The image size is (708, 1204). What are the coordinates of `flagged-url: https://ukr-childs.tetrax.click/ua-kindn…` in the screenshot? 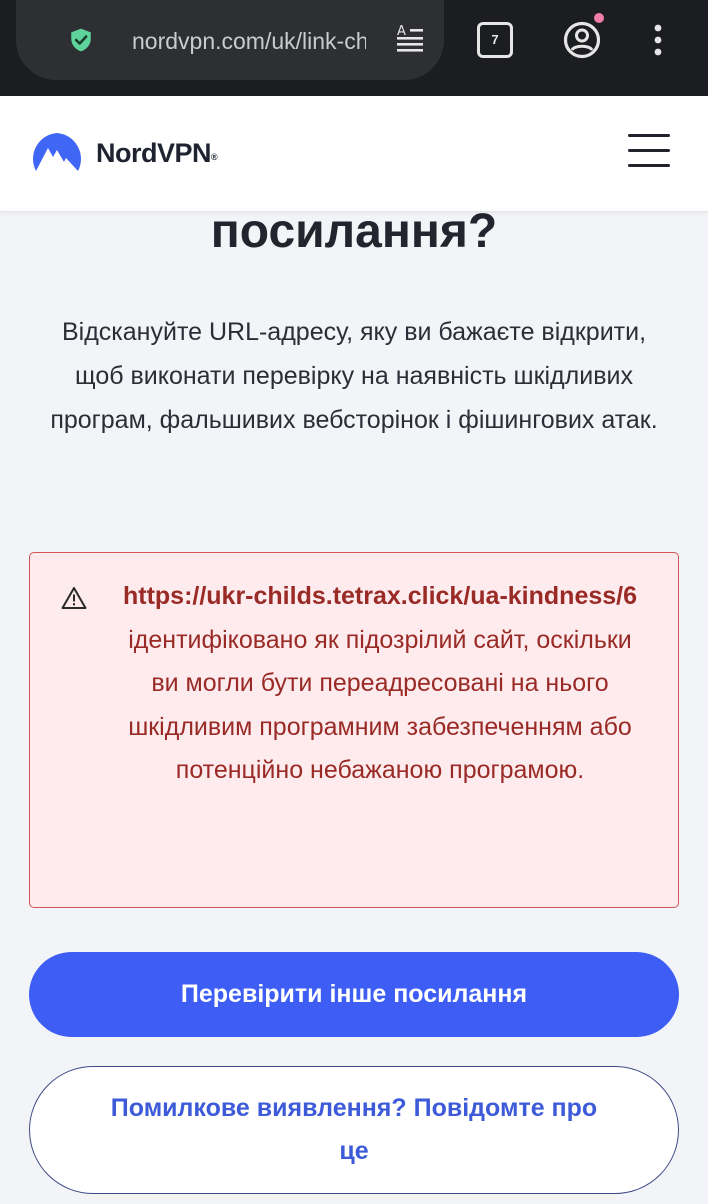 It's located at (380, 596).